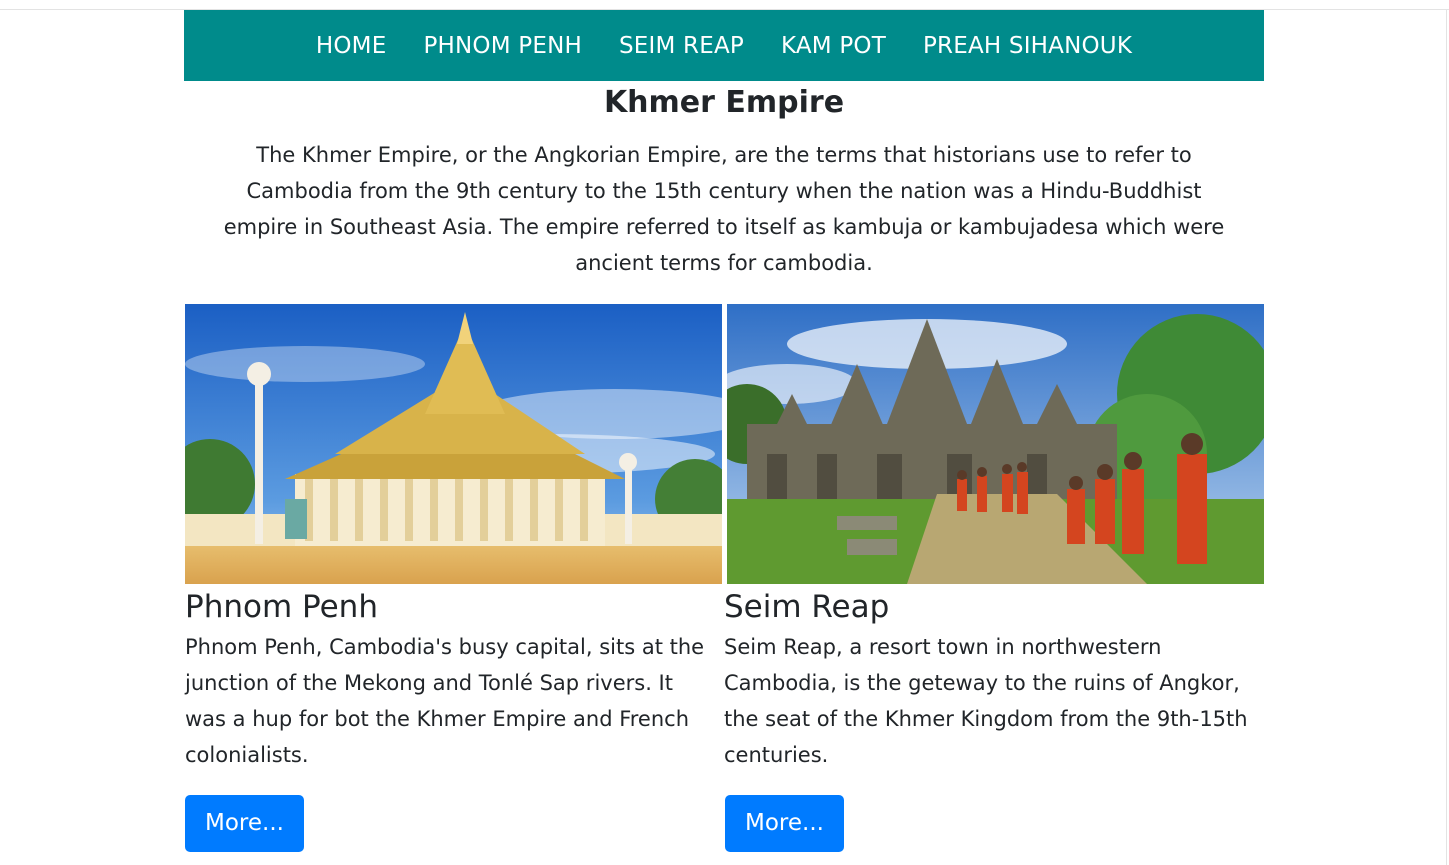 Image resolution: width=1449 pixels, height=865 pixels. Describe the element at coordinates (724, 102) in the screenshot. I see `page-title: Khmer Empire` at that location.